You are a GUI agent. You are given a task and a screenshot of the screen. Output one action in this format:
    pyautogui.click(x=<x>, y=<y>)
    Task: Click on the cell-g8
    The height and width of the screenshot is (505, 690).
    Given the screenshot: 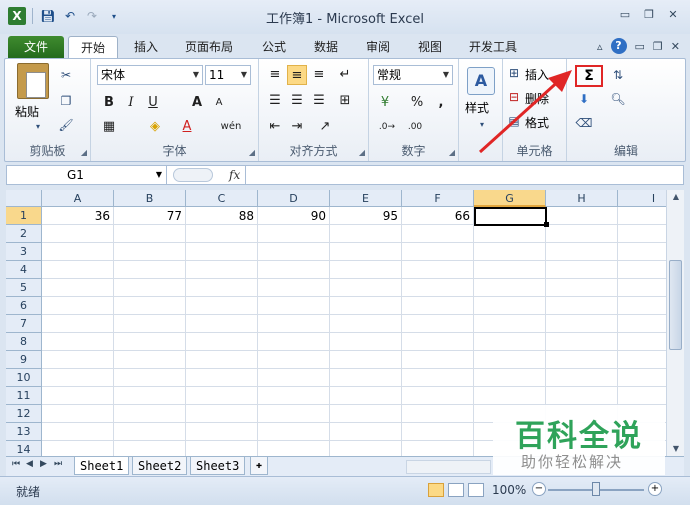 What is the action you would take?
    pyautogui.click(x=510, y=342)
    